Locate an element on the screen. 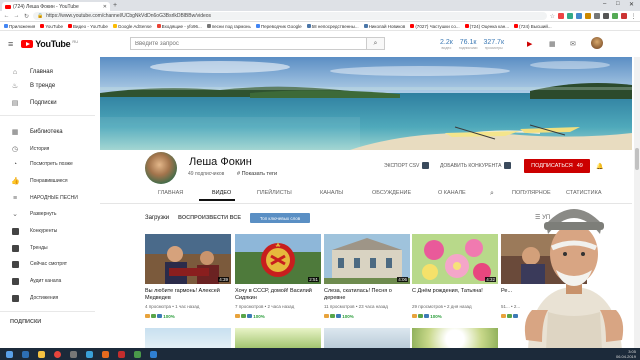 The height and width of the screenshot is (360, 640). bookmark-item: Google AdSense is located at coordinates (132, 26).